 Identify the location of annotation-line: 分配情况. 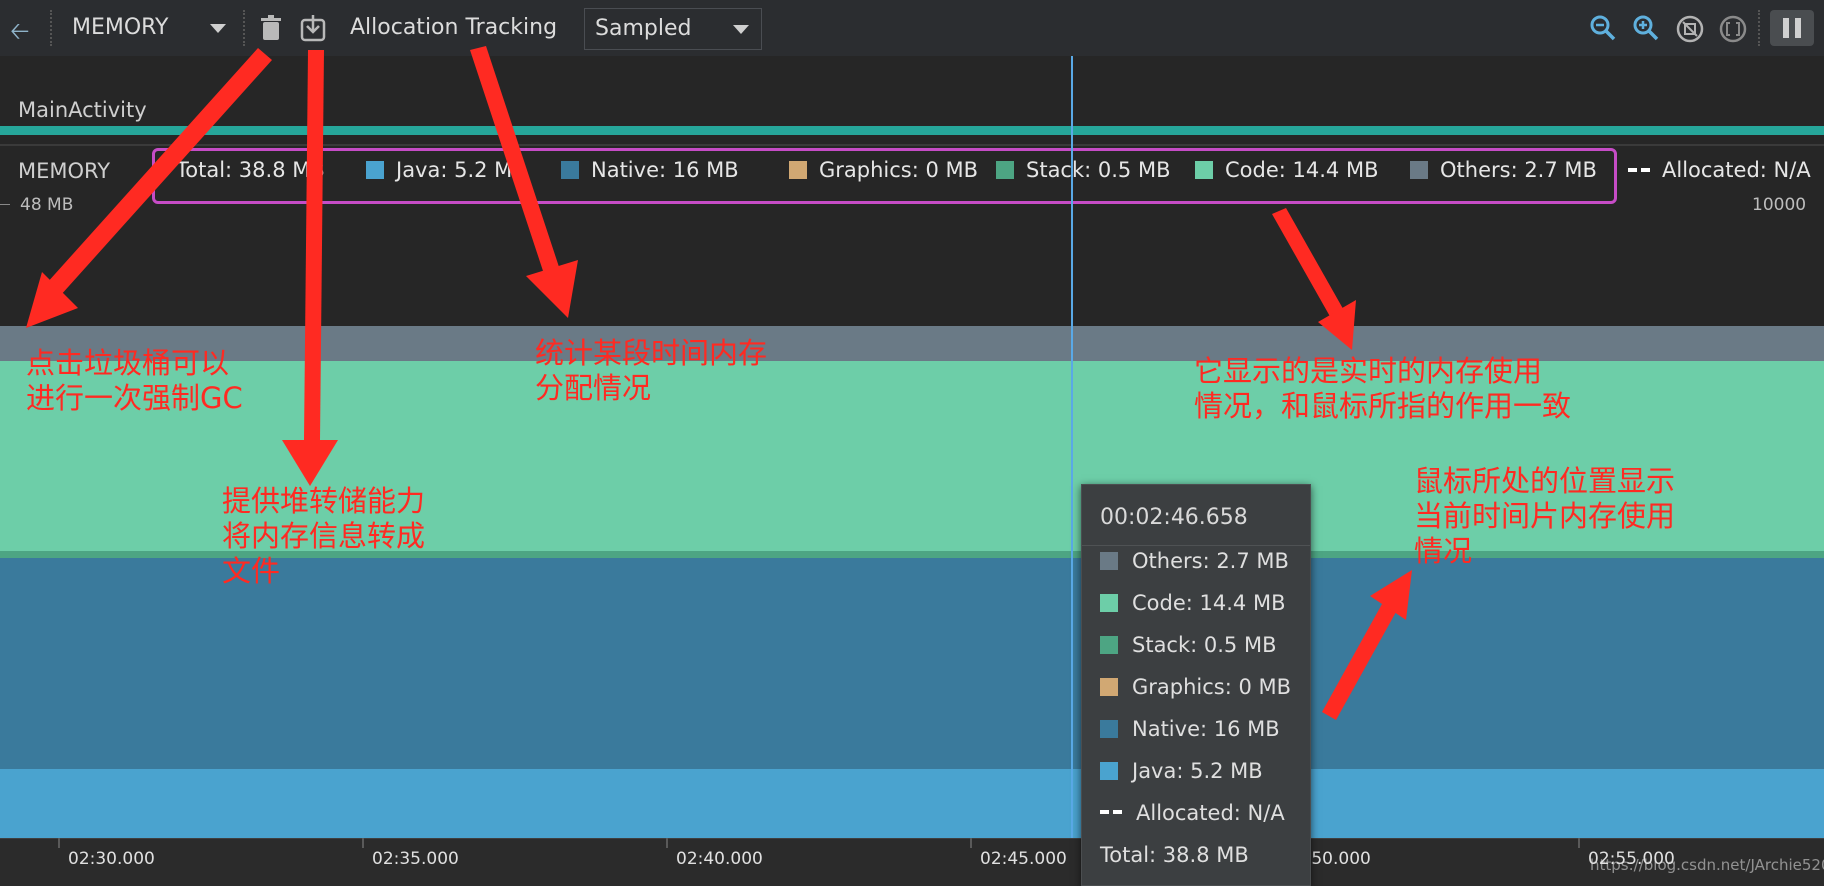
(593, 388).